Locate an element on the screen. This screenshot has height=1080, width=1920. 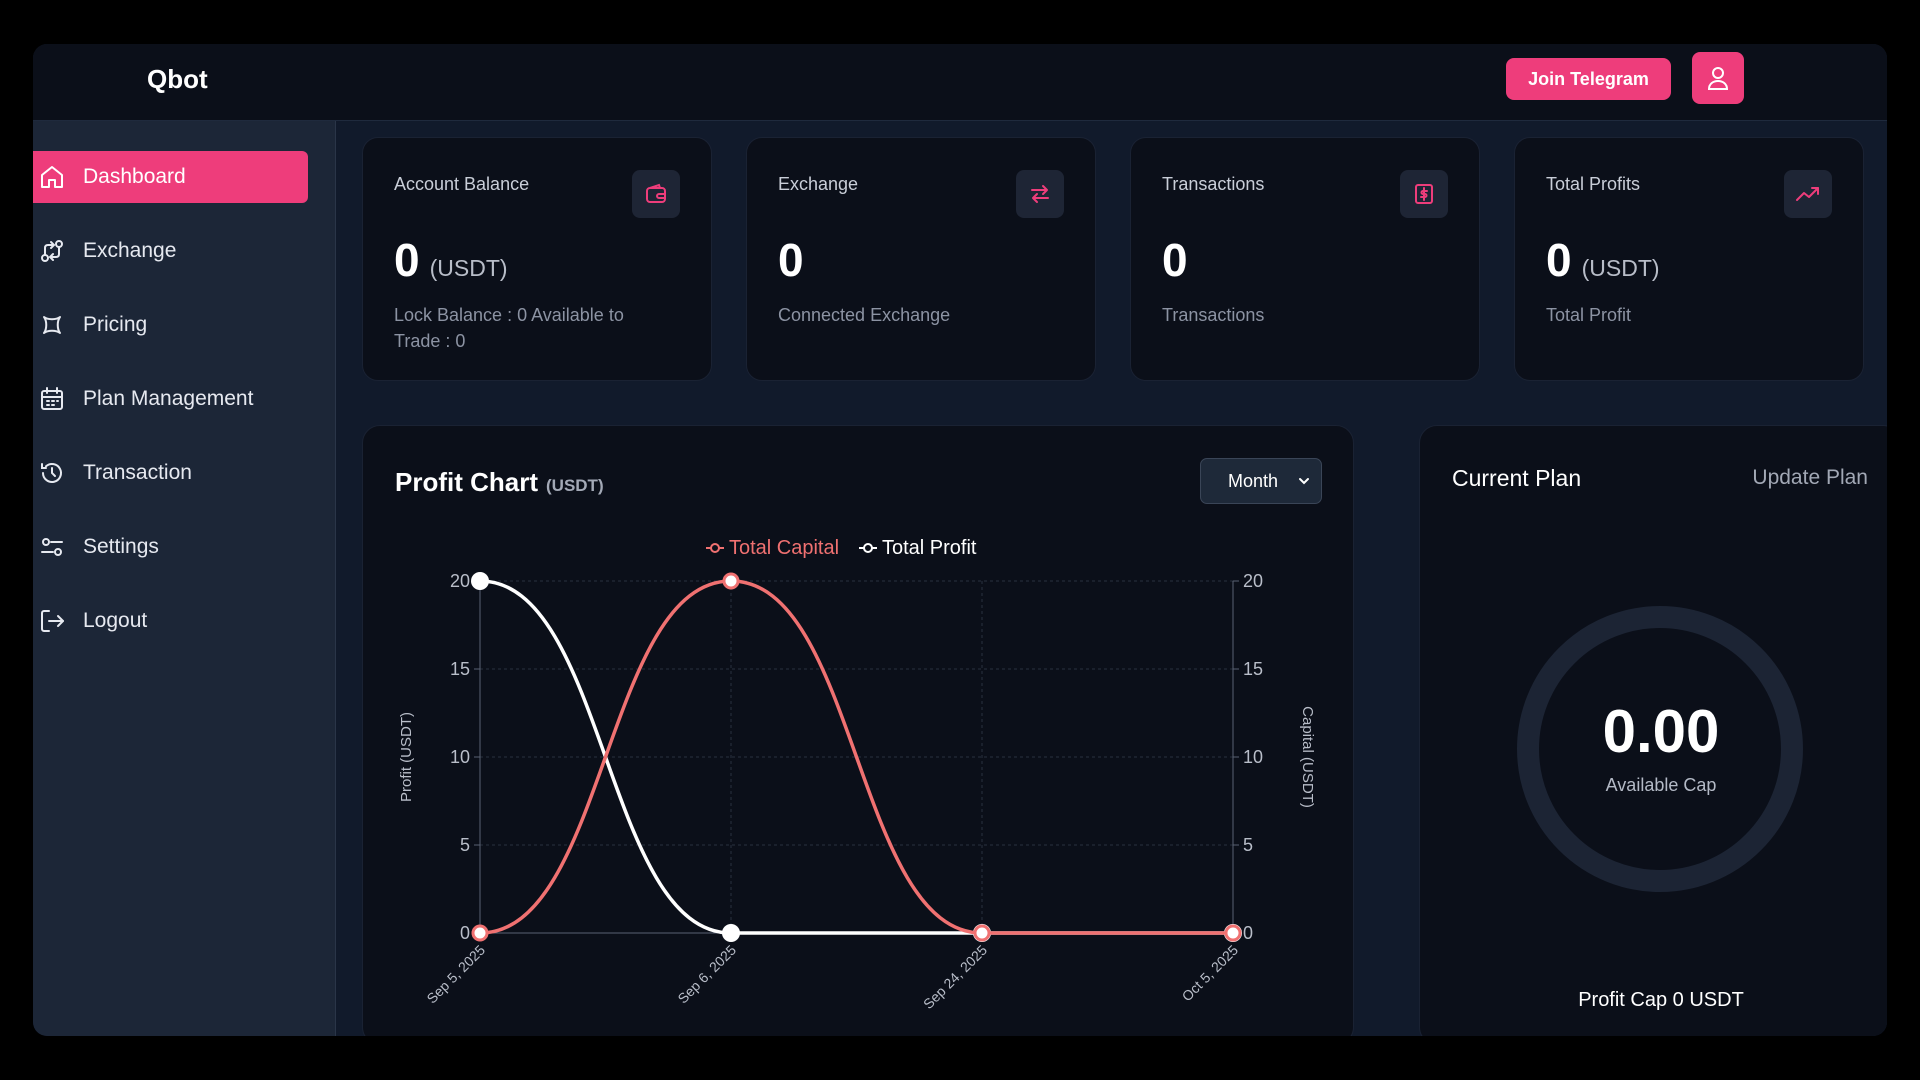
chart-x-tick-label: Sep 6, 2025 is located at coordinates (706, 974).